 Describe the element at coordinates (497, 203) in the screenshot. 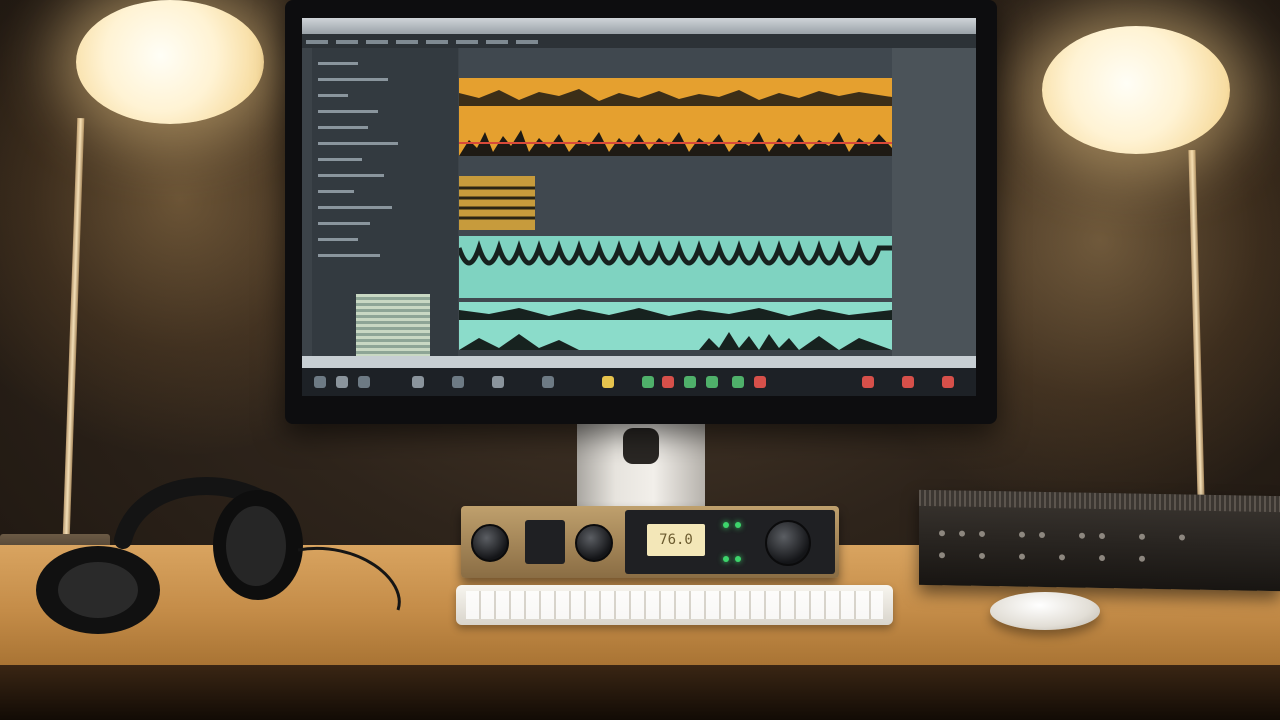

I see `waveform-clip` at that location.